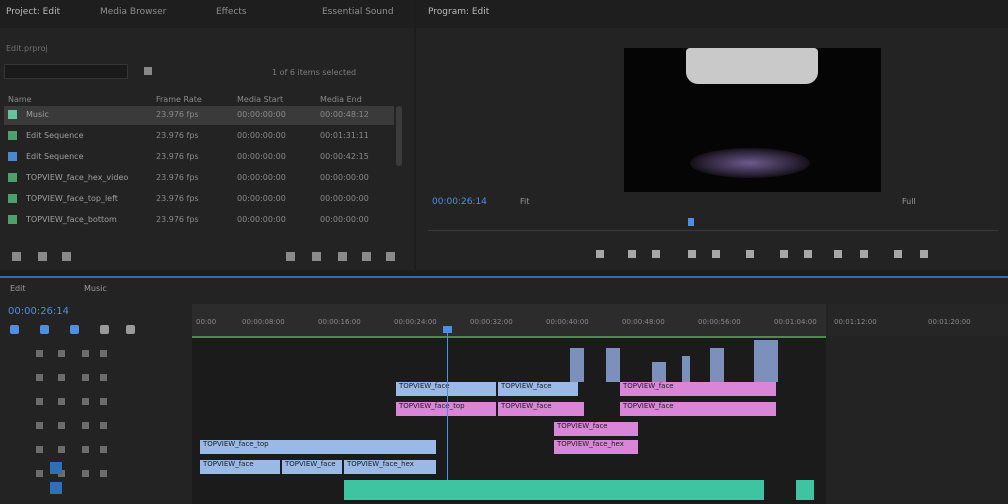 The image size is (1008, 504). I want to click on project-row: Music 23.976 fps 00:00:00:00 00:00:48:12, so click(199, 115).